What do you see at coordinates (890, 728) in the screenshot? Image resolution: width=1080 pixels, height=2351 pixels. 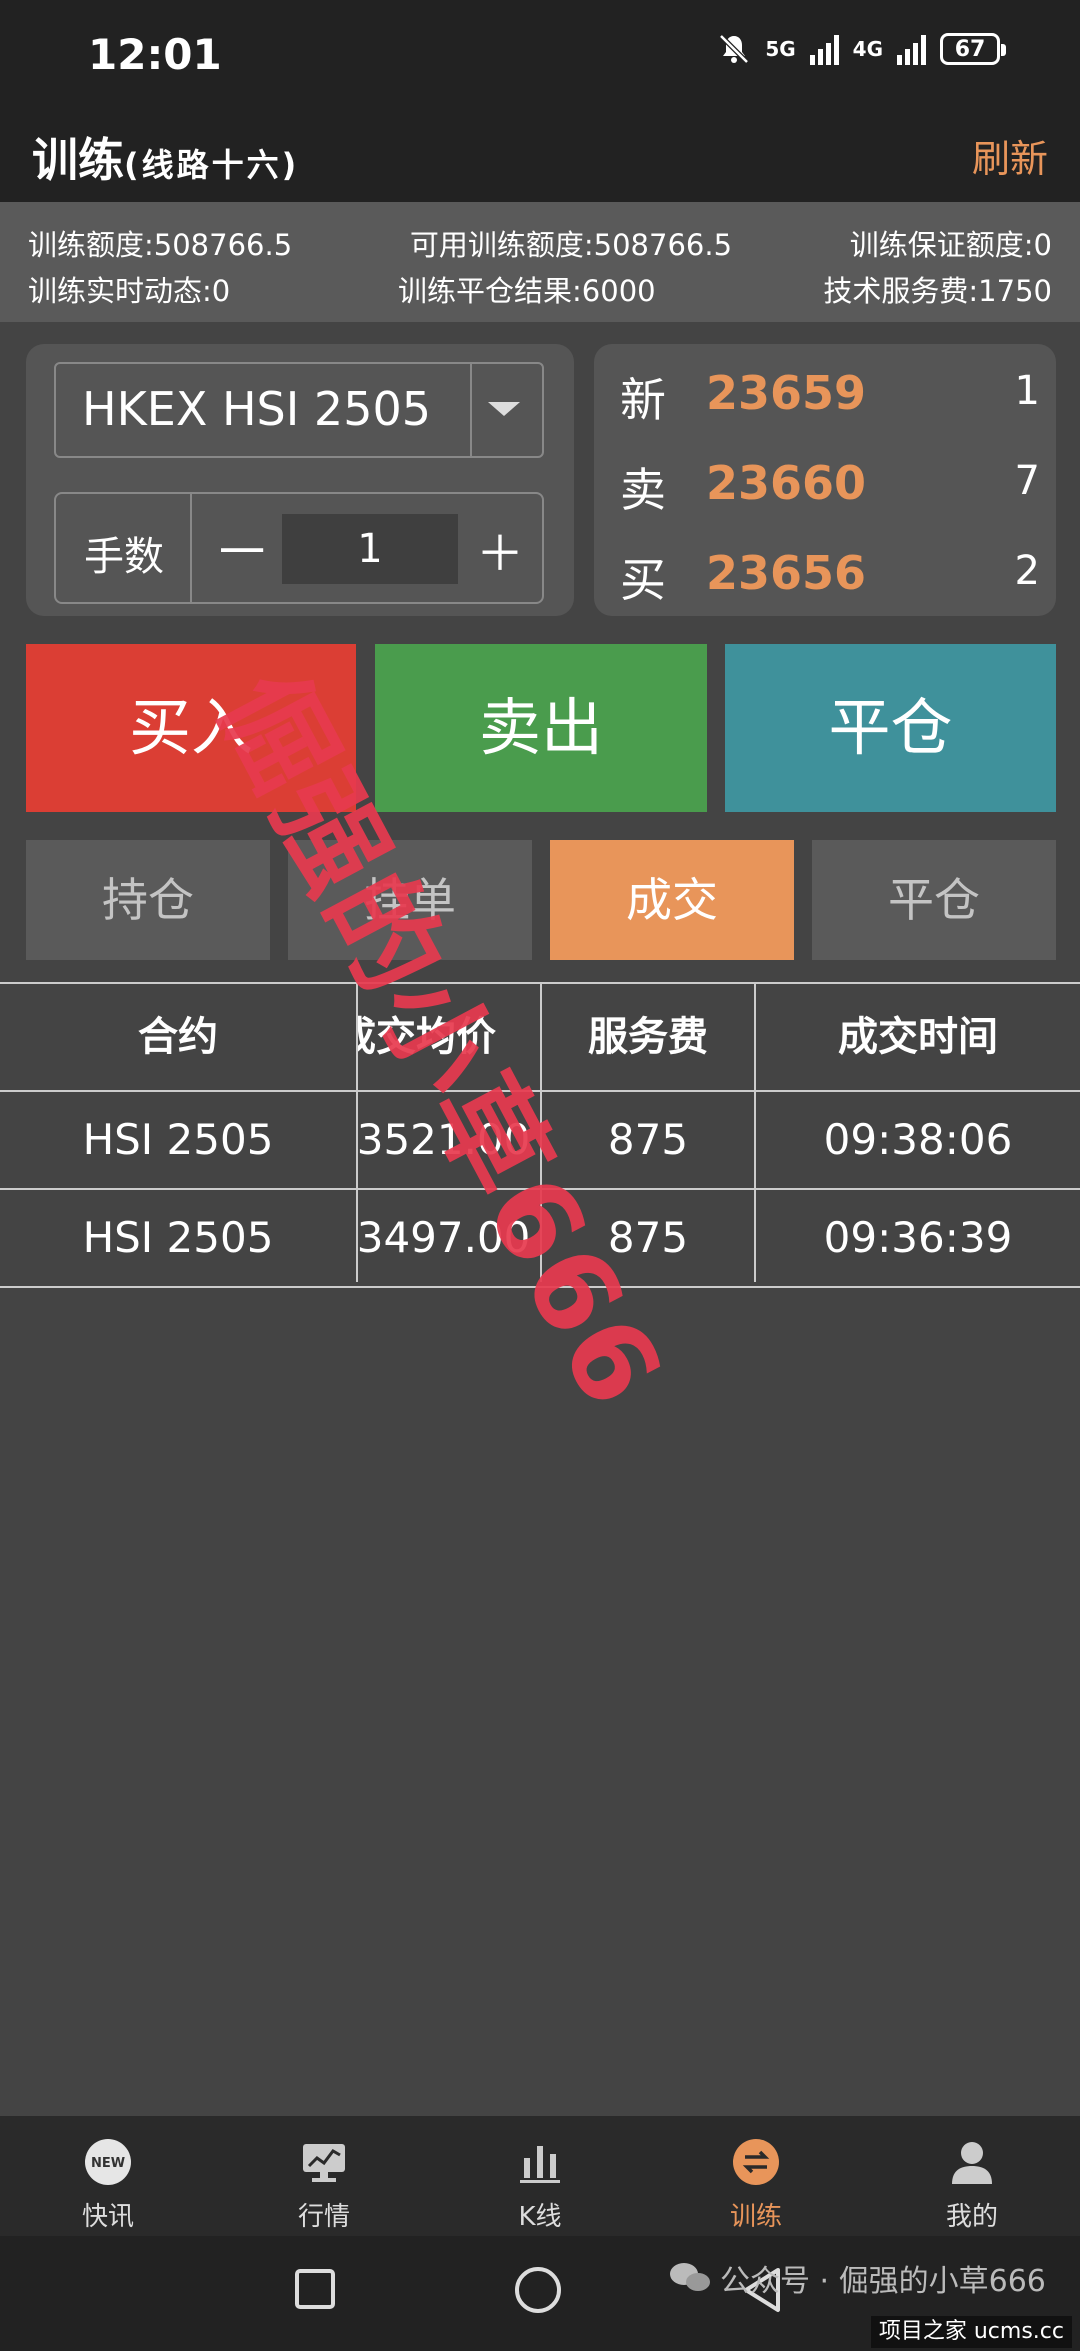 I see `close-position-button: 平仓` at bounding box center [890, 728].